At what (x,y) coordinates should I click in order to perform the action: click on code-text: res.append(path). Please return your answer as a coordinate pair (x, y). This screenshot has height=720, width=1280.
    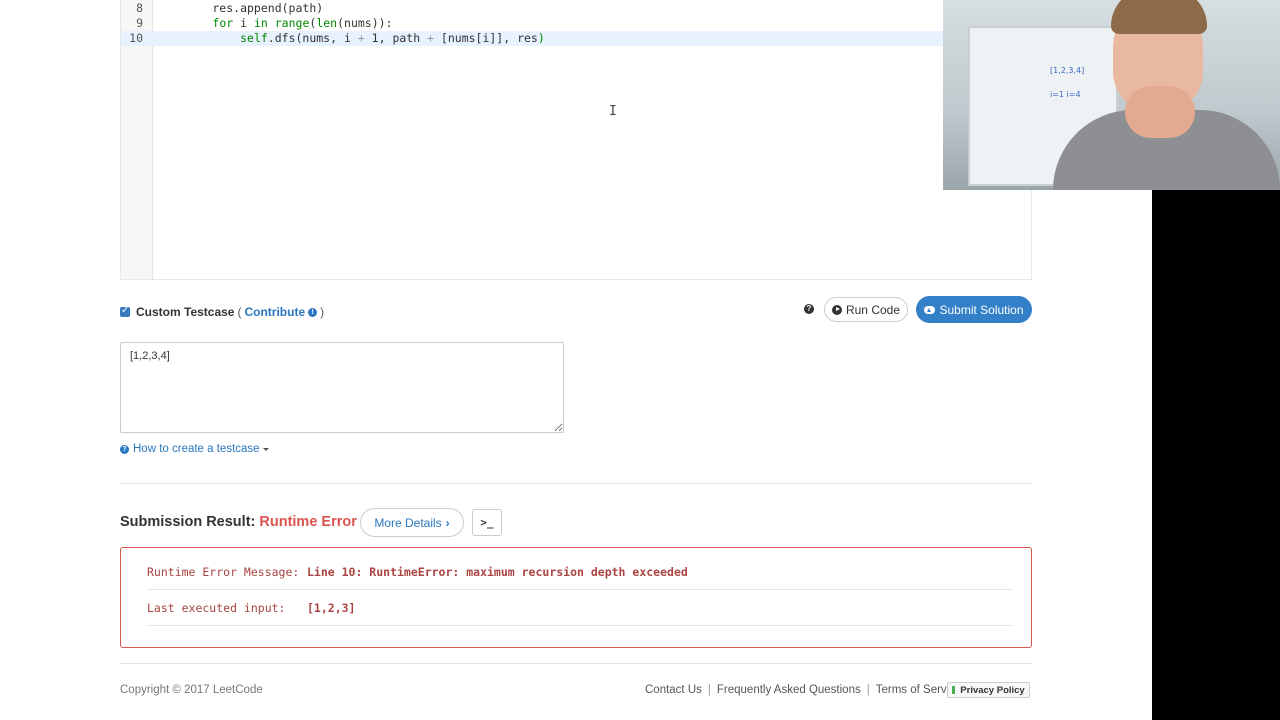
    Looking at the image, I should click on (240, 8).